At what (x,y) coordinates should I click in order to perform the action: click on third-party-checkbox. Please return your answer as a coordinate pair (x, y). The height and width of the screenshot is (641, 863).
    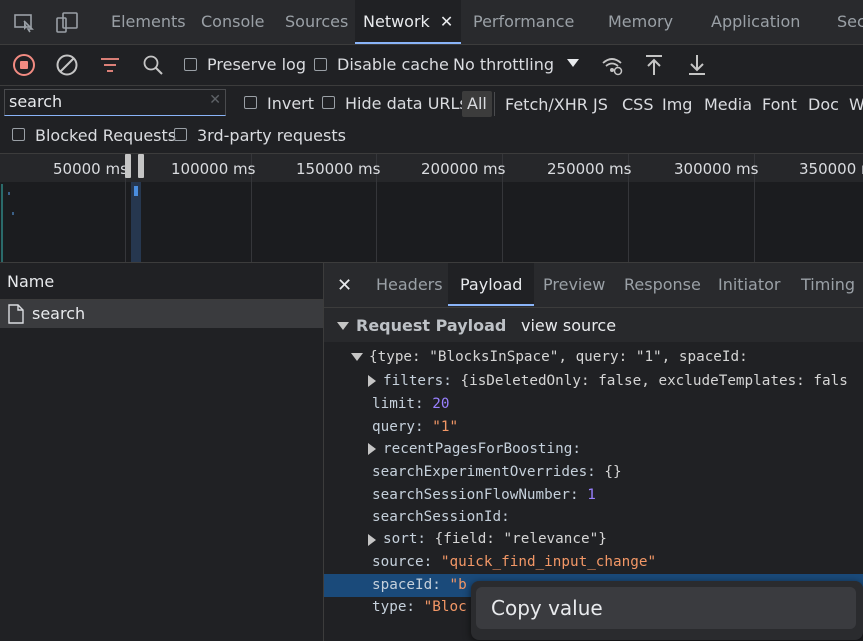
    Looking at the image, I should click on (180, 134).